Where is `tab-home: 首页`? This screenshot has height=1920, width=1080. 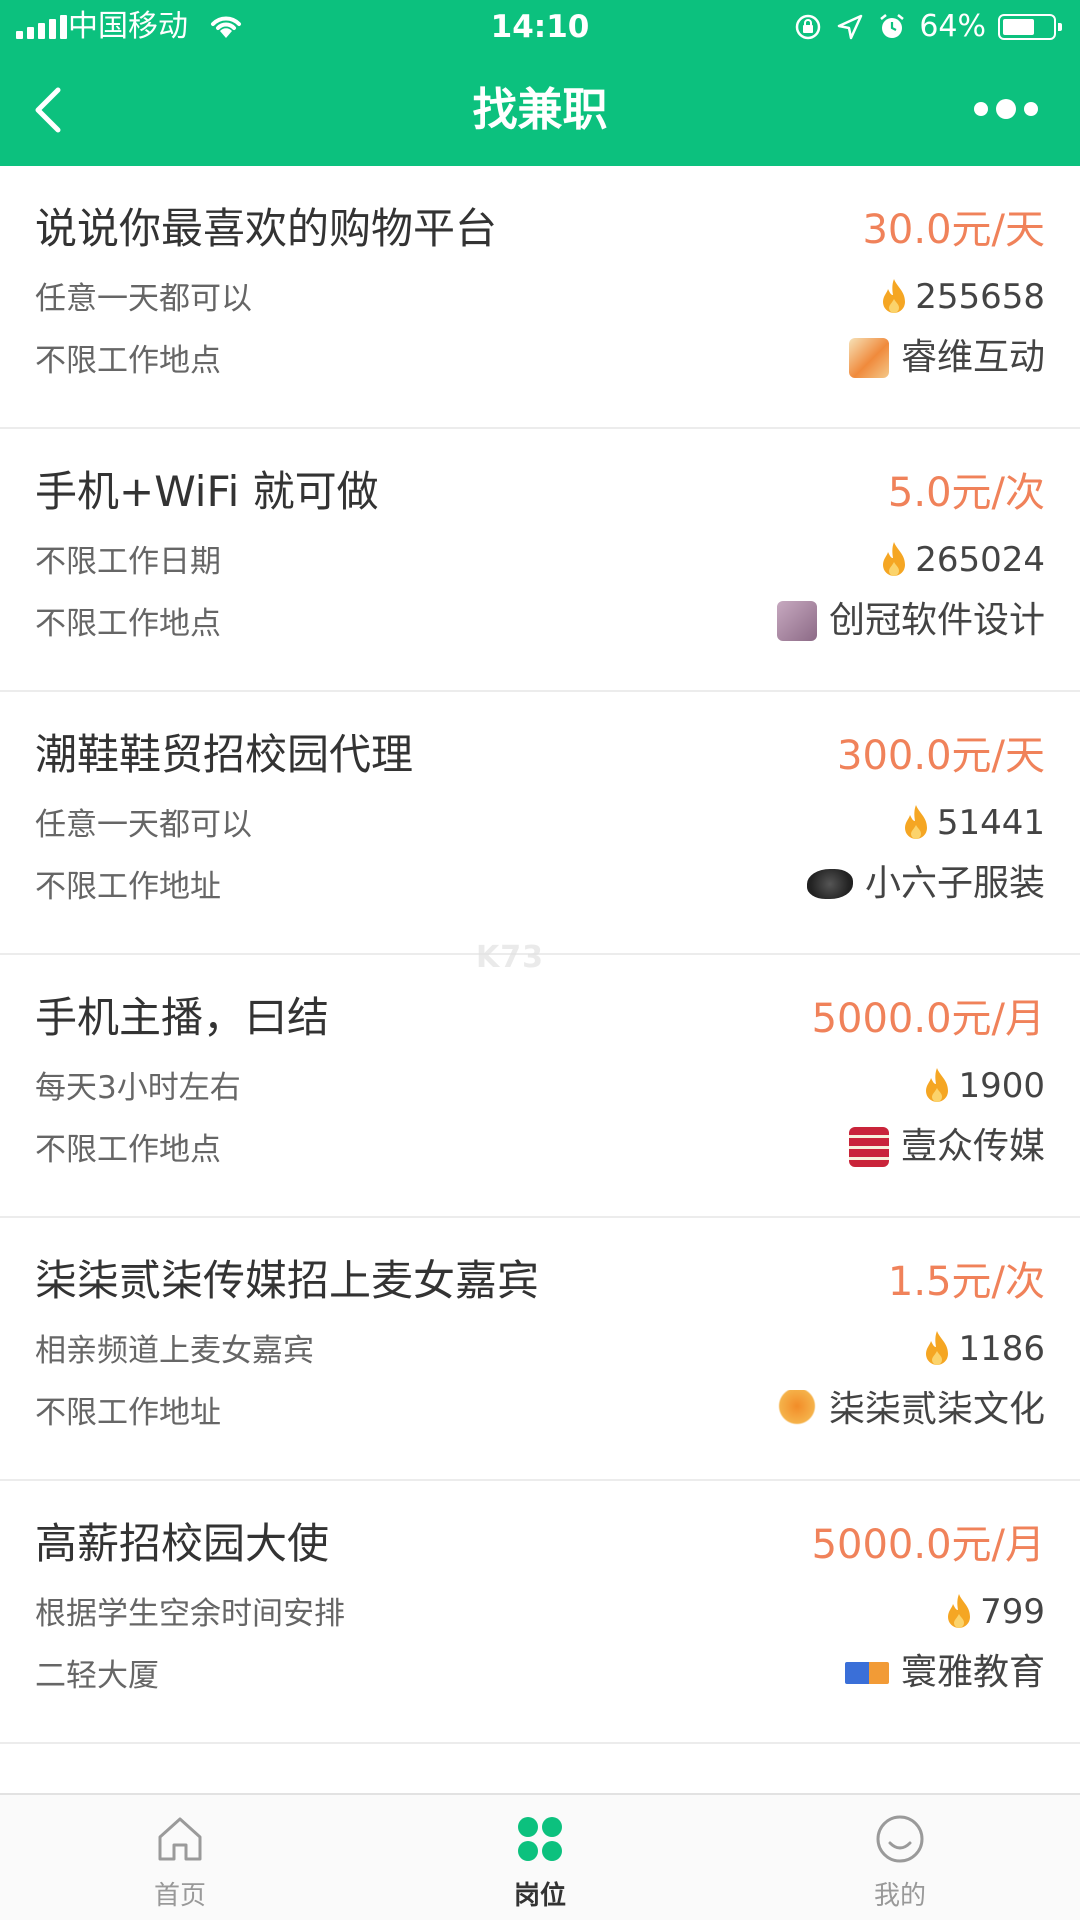
tab-home: 首页 is located at coordinates (180, 1857).